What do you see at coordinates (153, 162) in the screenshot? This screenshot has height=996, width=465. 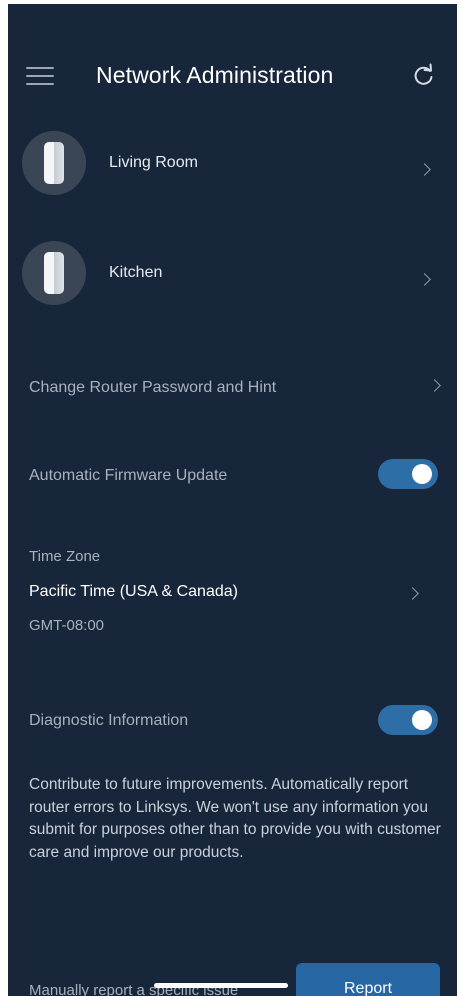 I see `node-label: Living Room` at bounding box center [153, 162].